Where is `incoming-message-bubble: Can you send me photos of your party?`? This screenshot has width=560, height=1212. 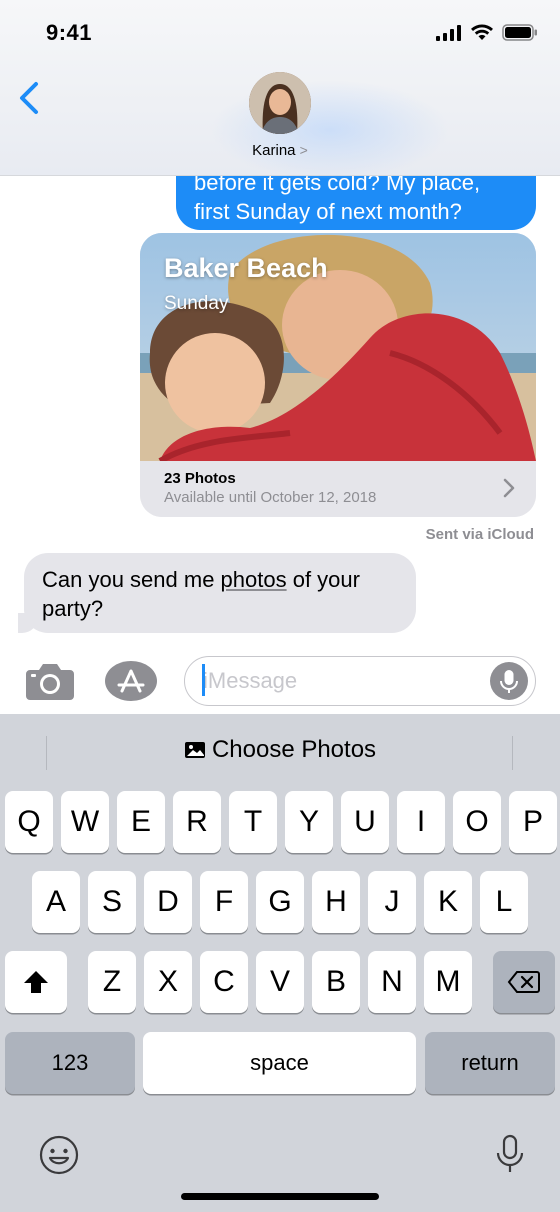 incoming-message-bubble: Can you send me photos of your party? is located at coordinates (217, 593).